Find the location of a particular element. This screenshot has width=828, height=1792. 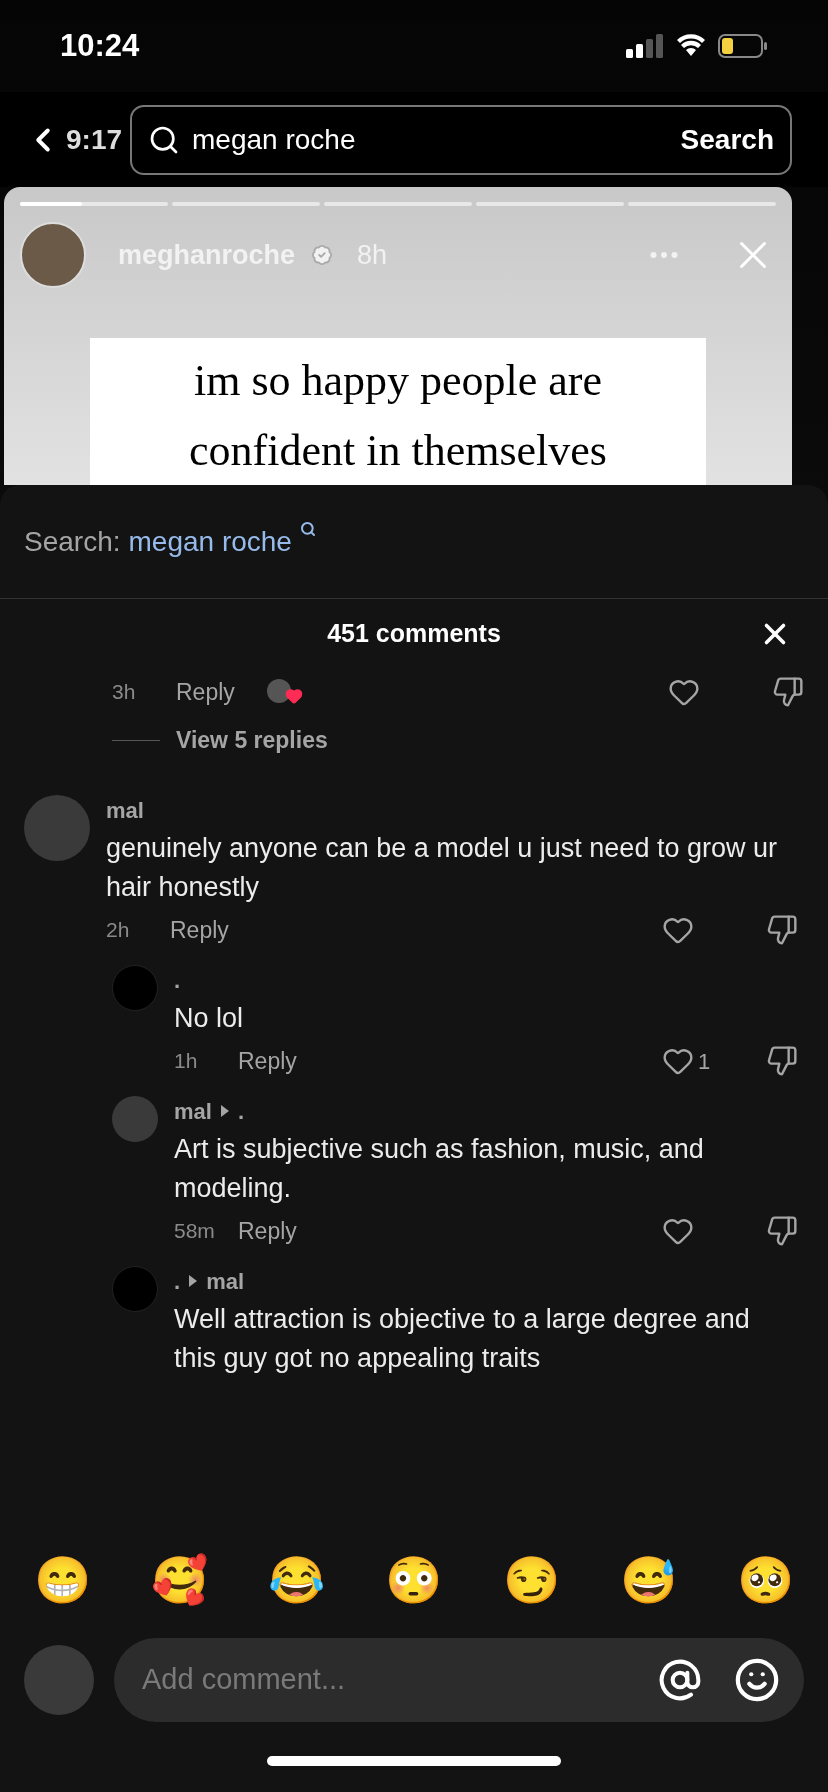

comment-time: 3h is located at coordinates (124, 692).